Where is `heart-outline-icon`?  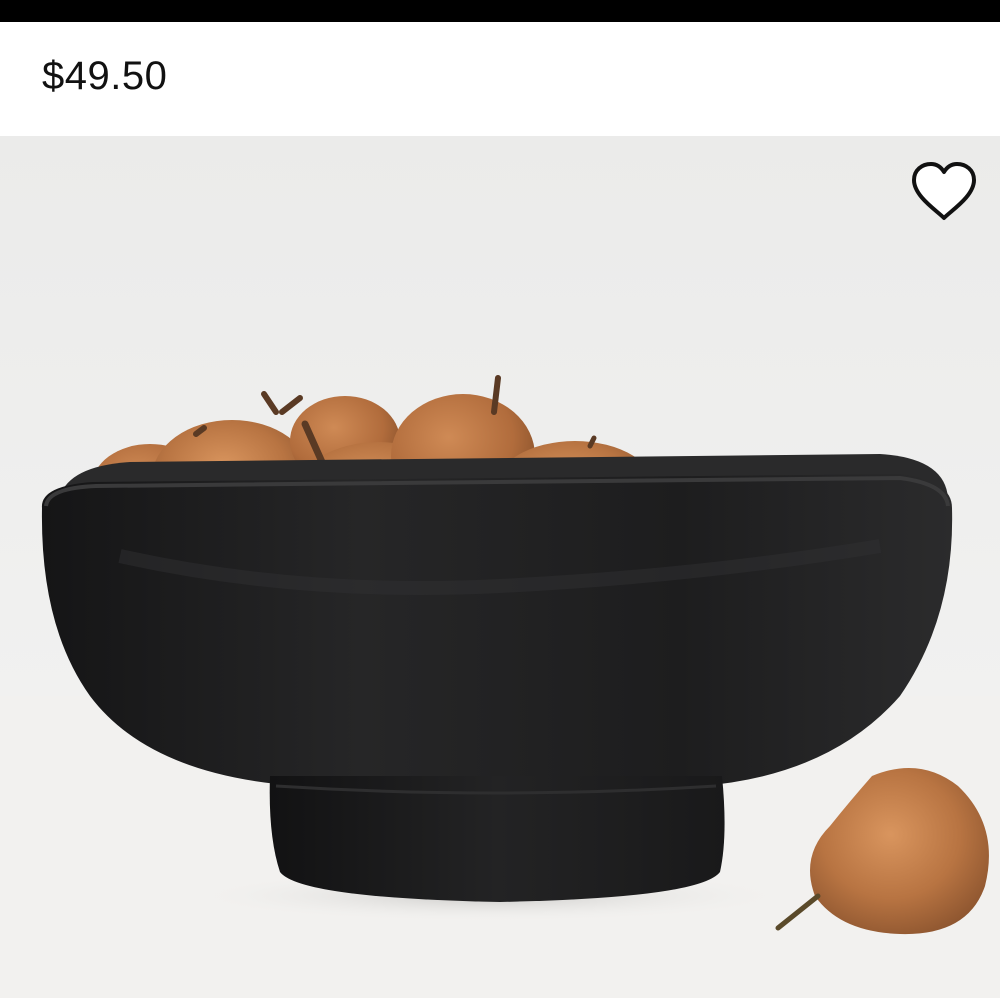
heart-outline-icon is located at coordinates (944, 191).